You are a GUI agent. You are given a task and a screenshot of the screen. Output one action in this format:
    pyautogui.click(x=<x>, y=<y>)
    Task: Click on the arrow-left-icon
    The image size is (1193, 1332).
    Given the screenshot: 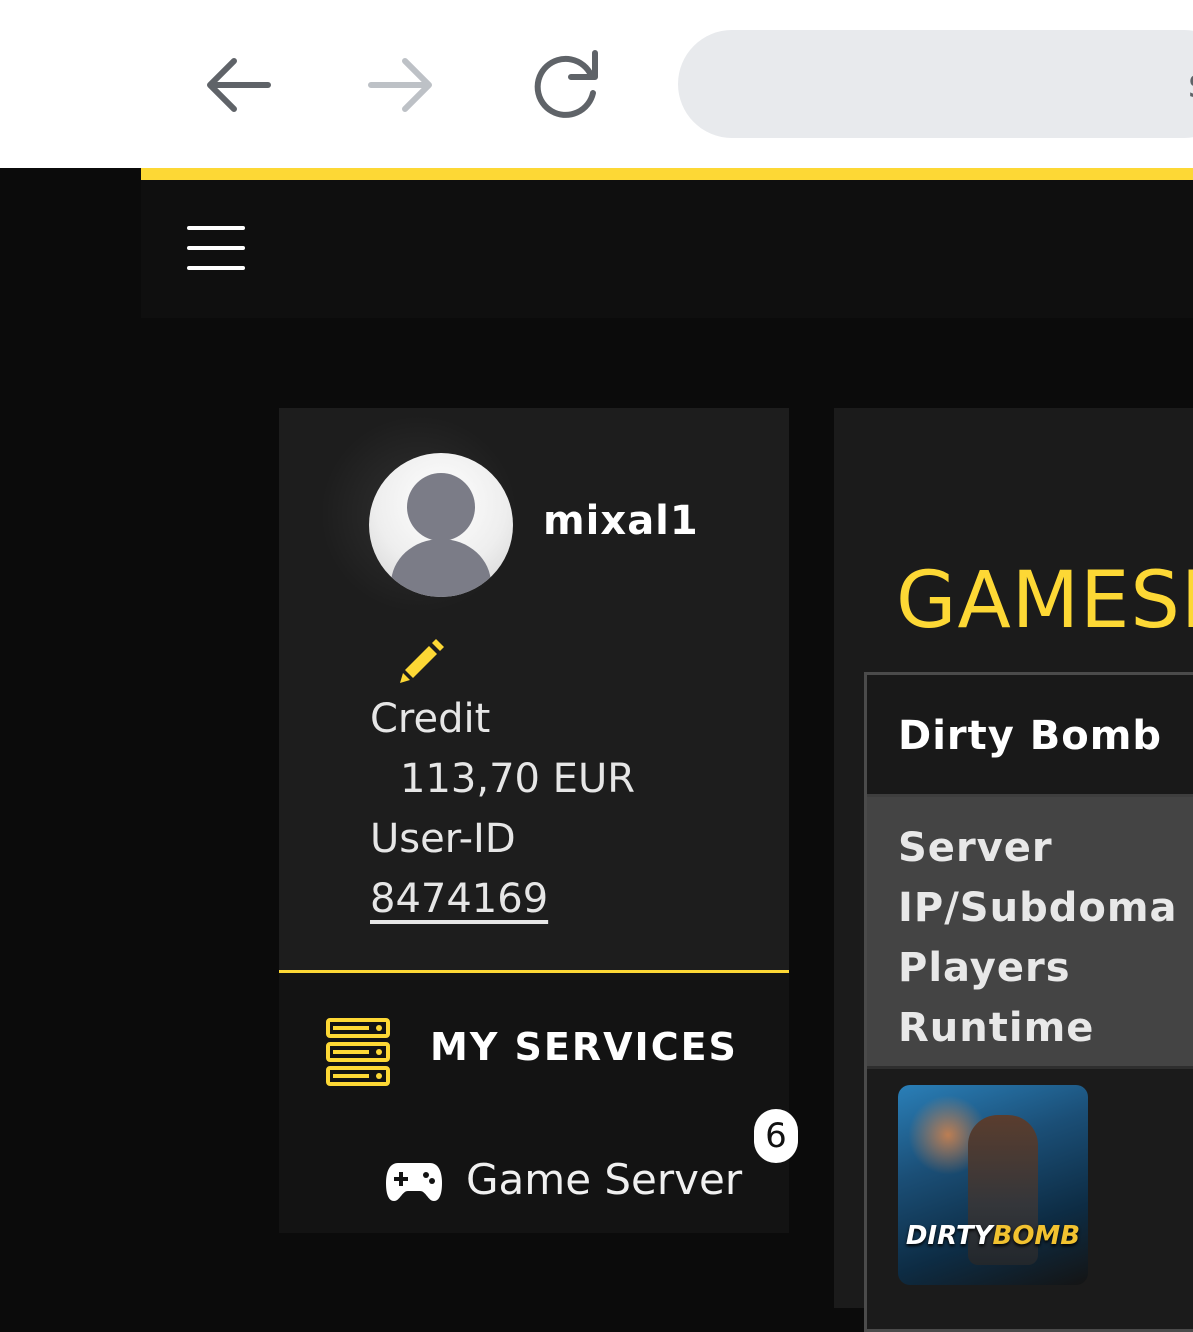 What is the action you would take?
    pyautogui.click(x=239, y=85)
    